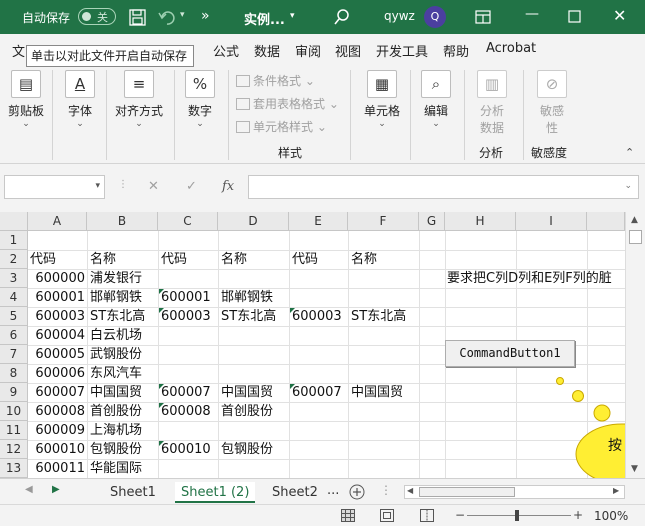  What do you see at coordinates (103, 259) in the screenshot?
I see `cell-b2: 名称` at bounding box center [103, 259].